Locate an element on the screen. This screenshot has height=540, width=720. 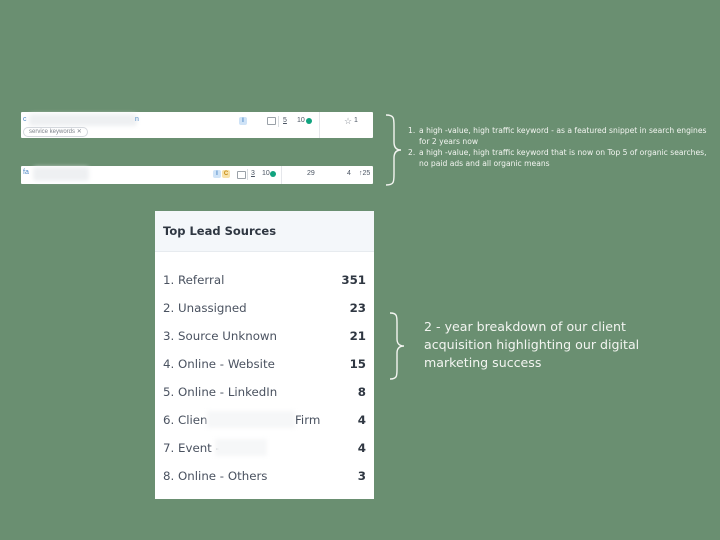
lead-source-count: 8 is located at coordinates (361, 392).